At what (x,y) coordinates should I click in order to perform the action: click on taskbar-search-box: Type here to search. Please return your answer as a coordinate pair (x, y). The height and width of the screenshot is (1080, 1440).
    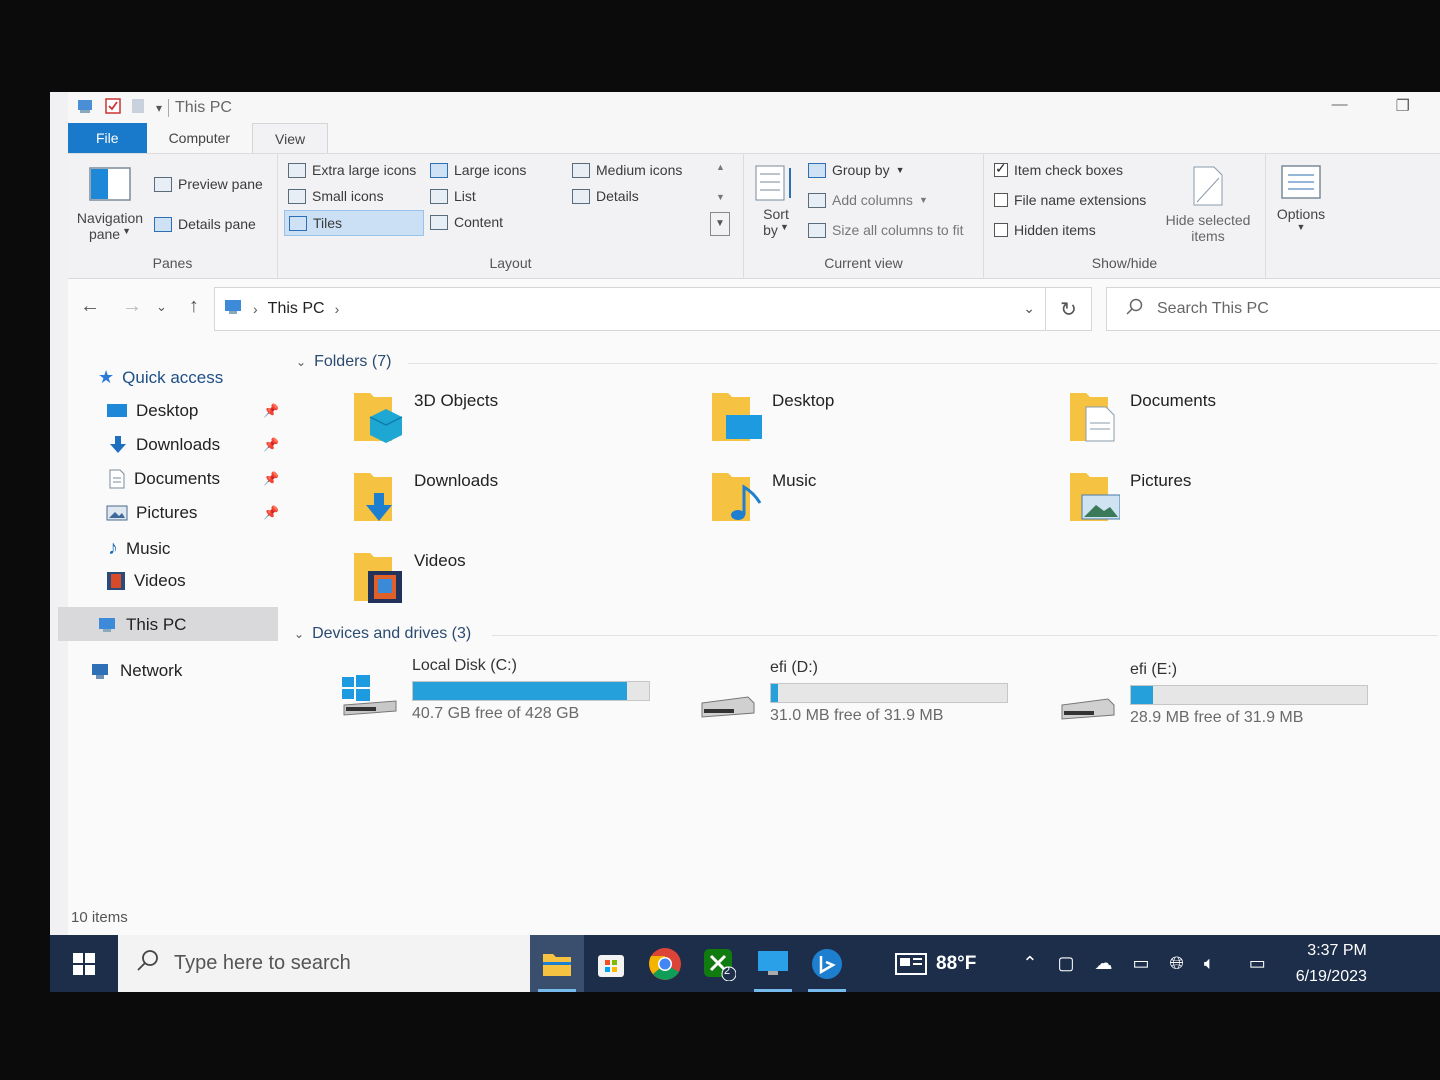
    Looking at the image, I should click on (324, 963).